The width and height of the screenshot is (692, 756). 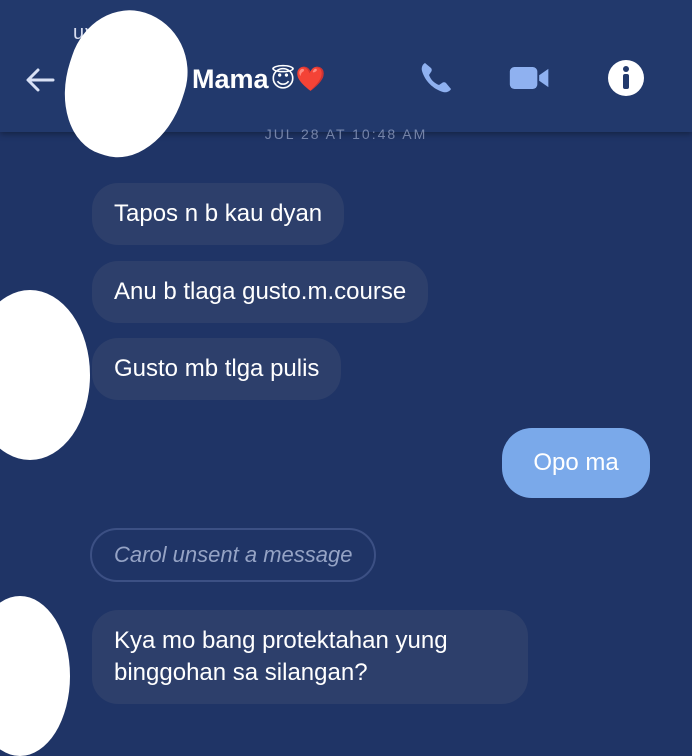 I want to click on info-icon, so click(x=626, y=78).